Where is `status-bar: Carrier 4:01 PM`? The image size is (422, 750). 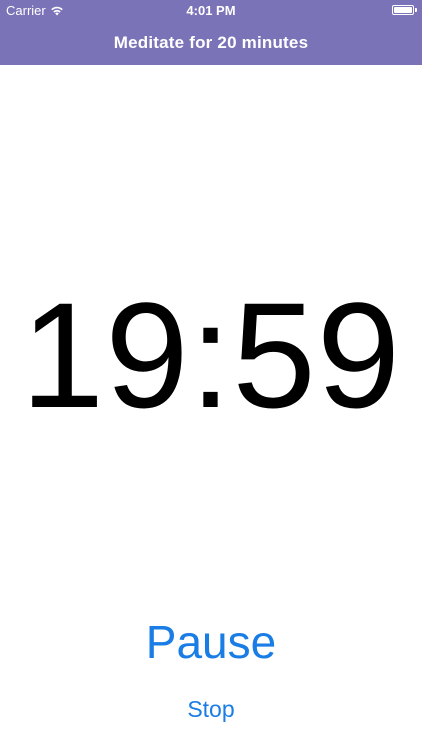
status-bar: Carrier 4:01 PM is located at coordinates (211, 11).